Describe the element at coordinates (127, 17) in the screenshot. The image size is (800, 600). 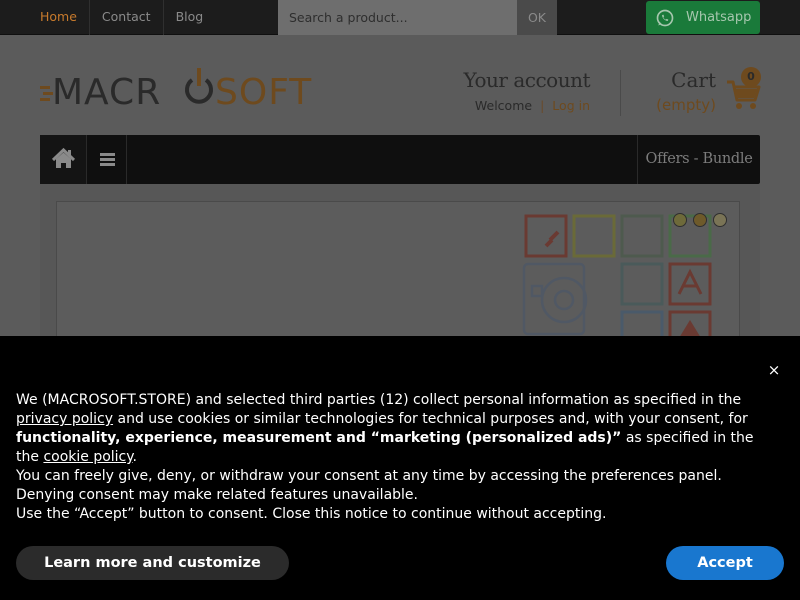
I see `nav-contact-link: Contact` at that location.